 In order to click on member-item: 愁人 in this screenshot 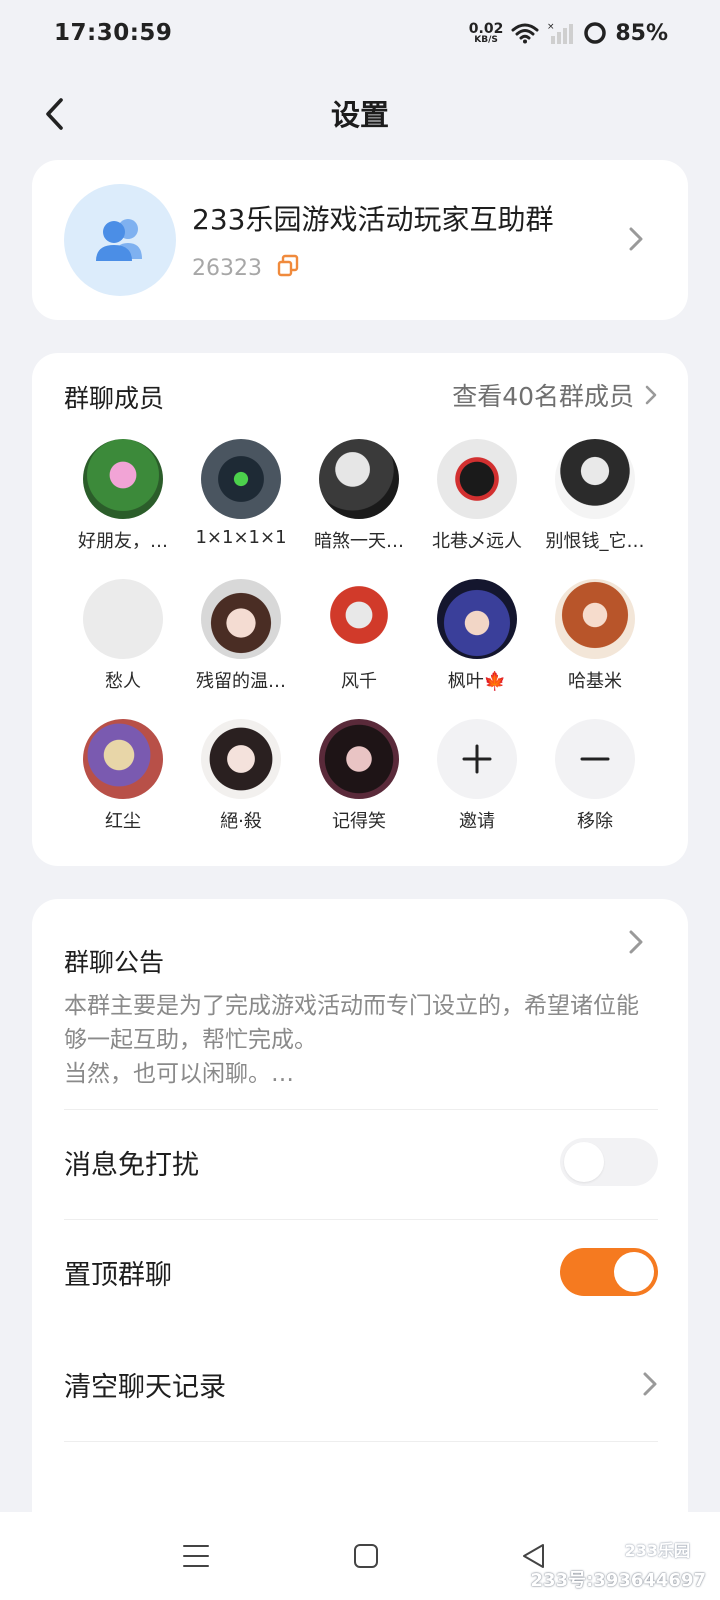, I will do `click(123, 649)`.